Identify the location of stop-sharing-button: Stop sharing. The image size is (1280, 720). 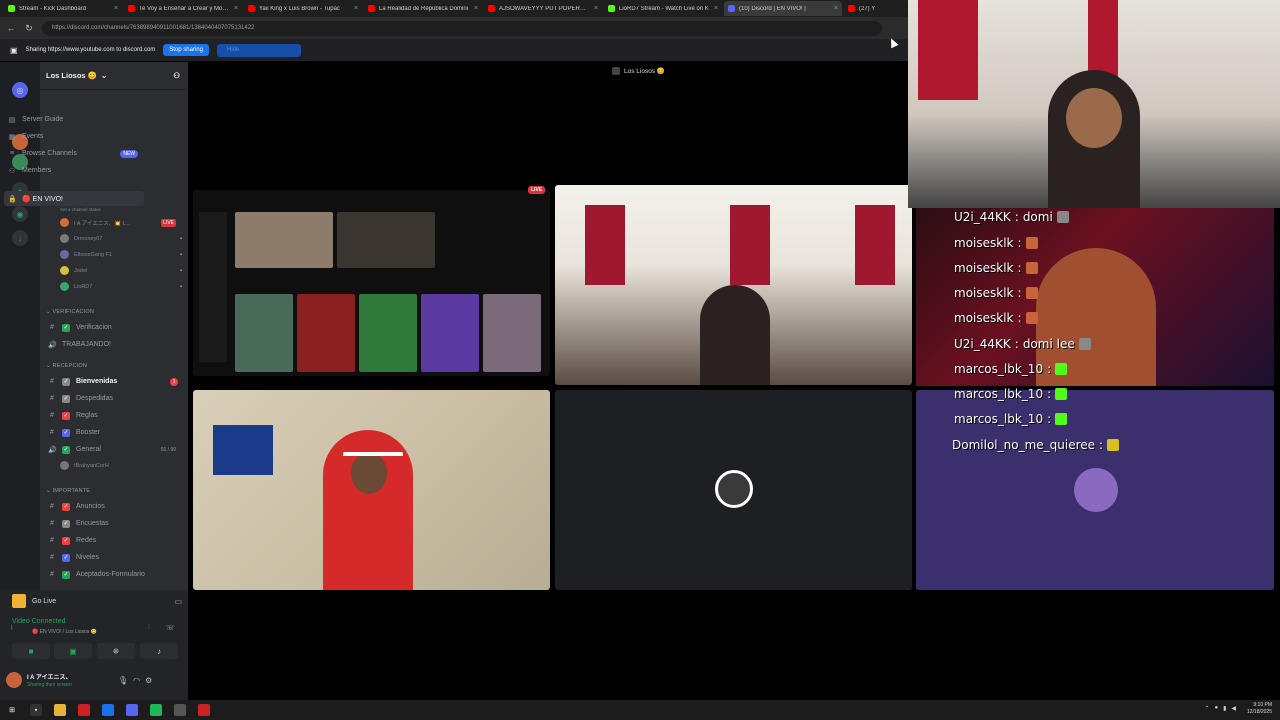
(186, 50).